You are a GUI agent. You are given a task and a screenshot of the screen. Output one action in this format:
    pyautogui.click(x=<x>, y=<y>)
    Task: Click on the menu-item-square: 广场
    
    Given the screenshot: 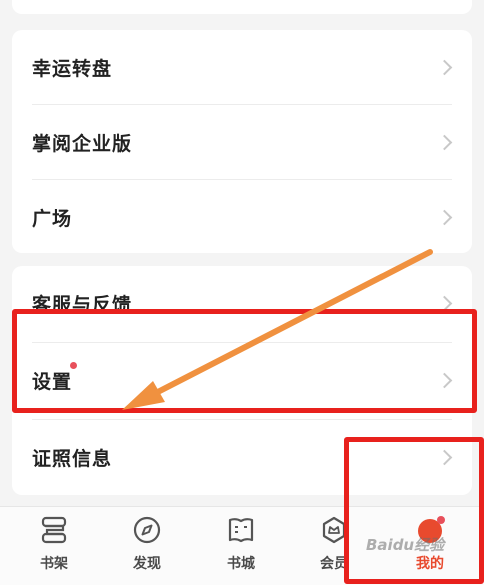 What is the action you would take?
    pyautogui.click(x=242, y=217)
    